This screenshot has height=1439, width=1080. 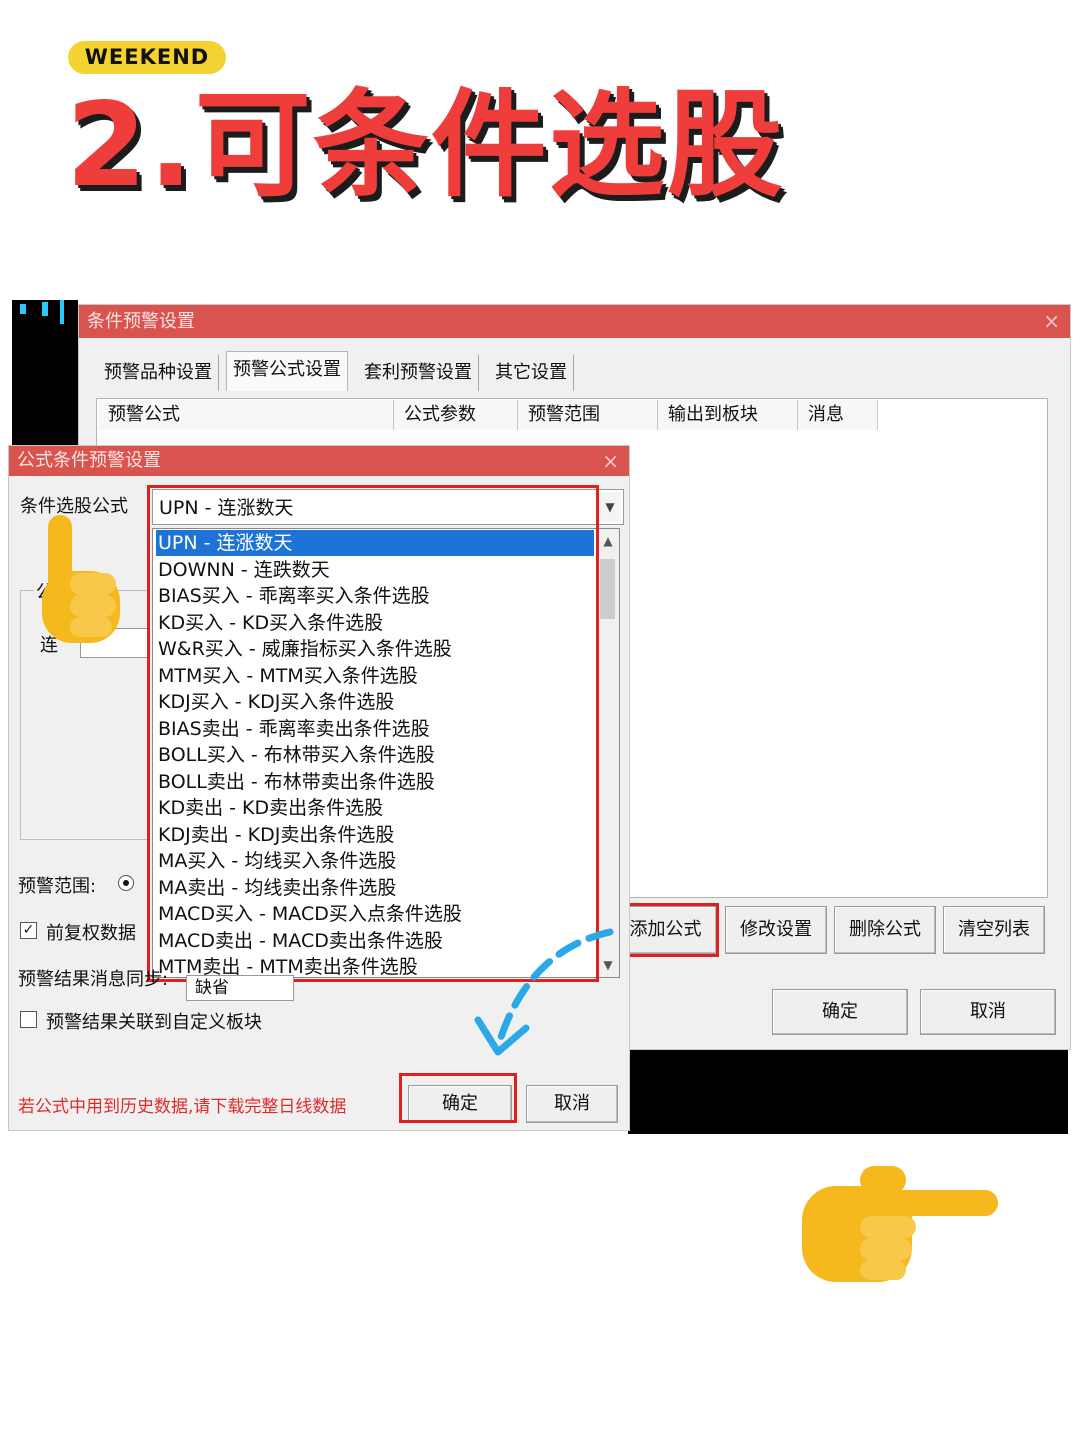 I want to click on dialog-close-icon: ×, so click(x=610, y=461).